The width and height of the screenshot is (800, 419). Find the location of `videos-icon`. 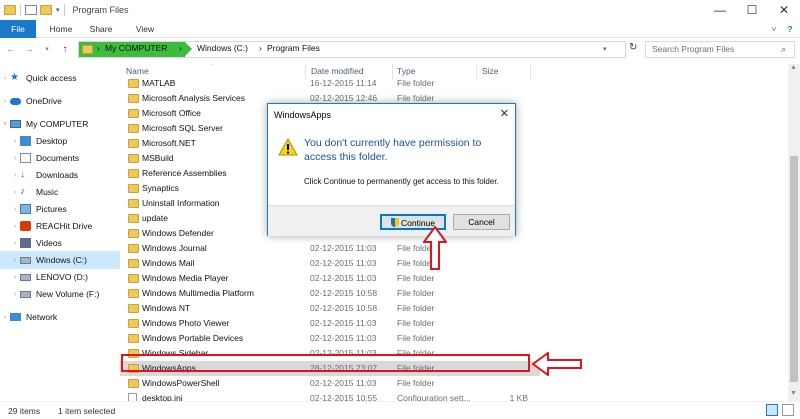

videos-icon is located at coordinates (25, 243).